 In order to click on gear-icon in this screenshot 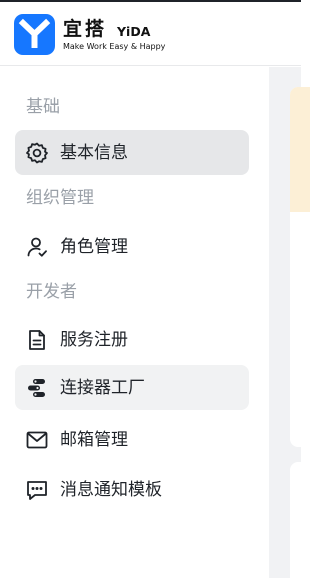, I will do `click(37, 153)`.